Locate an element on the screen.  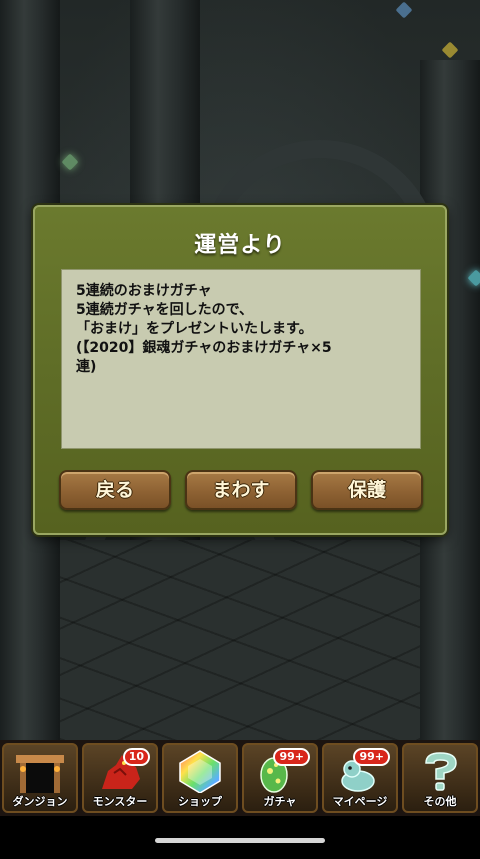
nav-other: その他 is located at coordinates (440, 778).